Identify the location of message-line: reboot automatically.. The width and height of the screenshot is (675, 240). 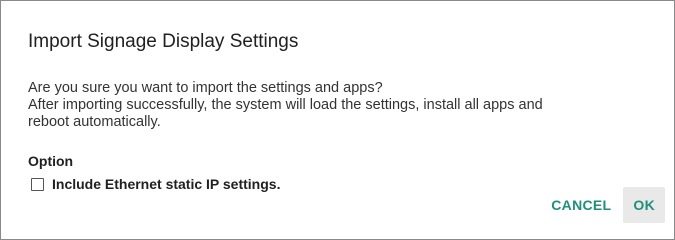
(94, 122).